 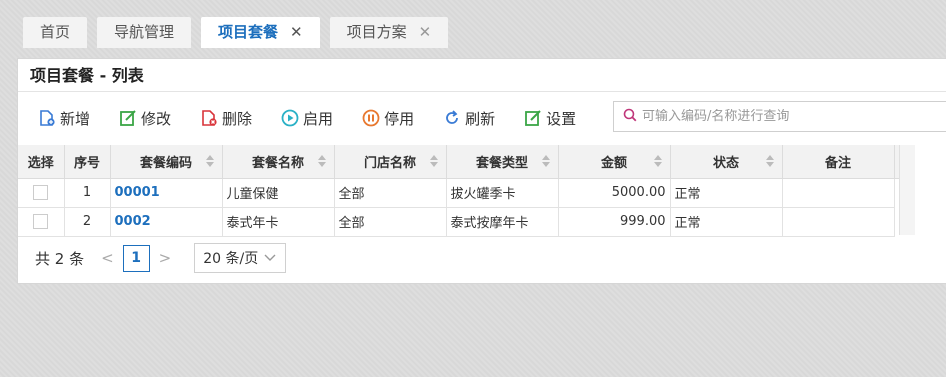 I want to click on edit-button: 修改, so click(x=145, y=118).